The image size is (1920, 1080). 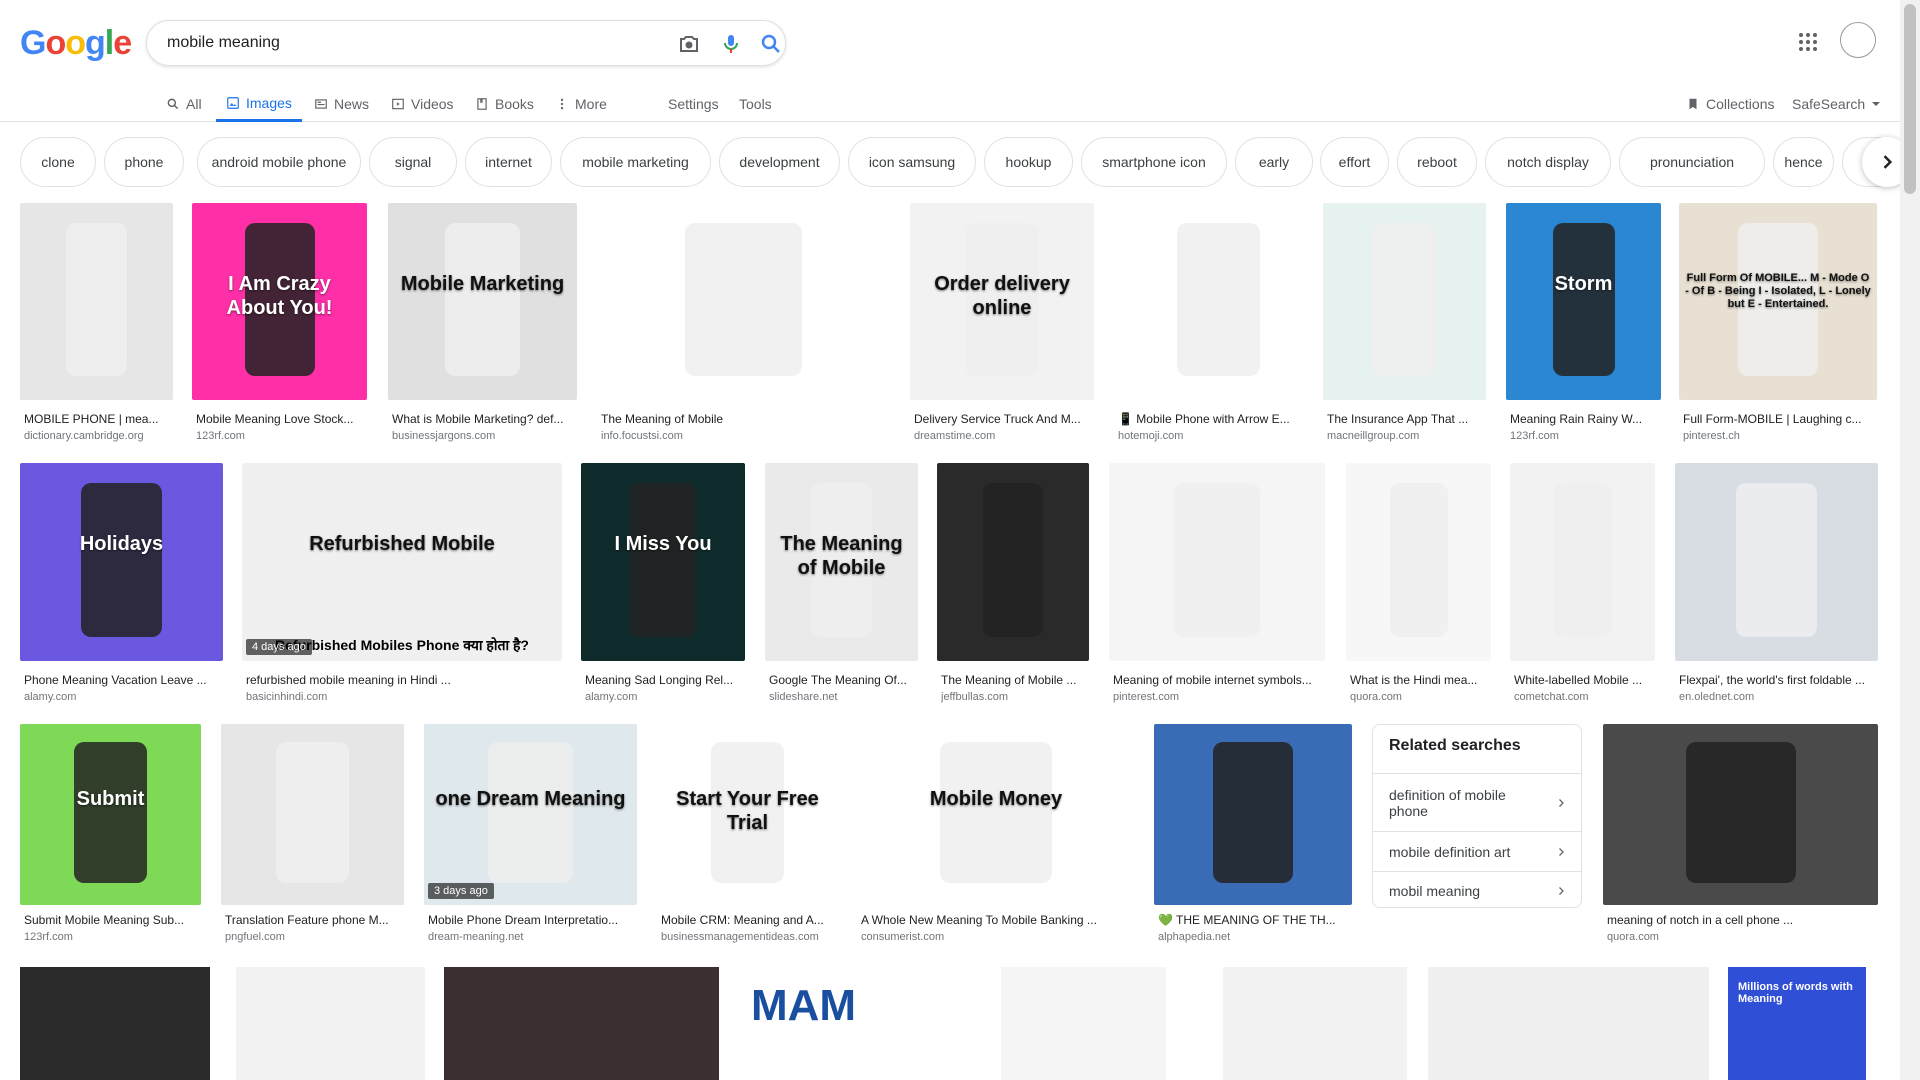 I want to click on image-result: MAM, so click(x=861, y=1023).